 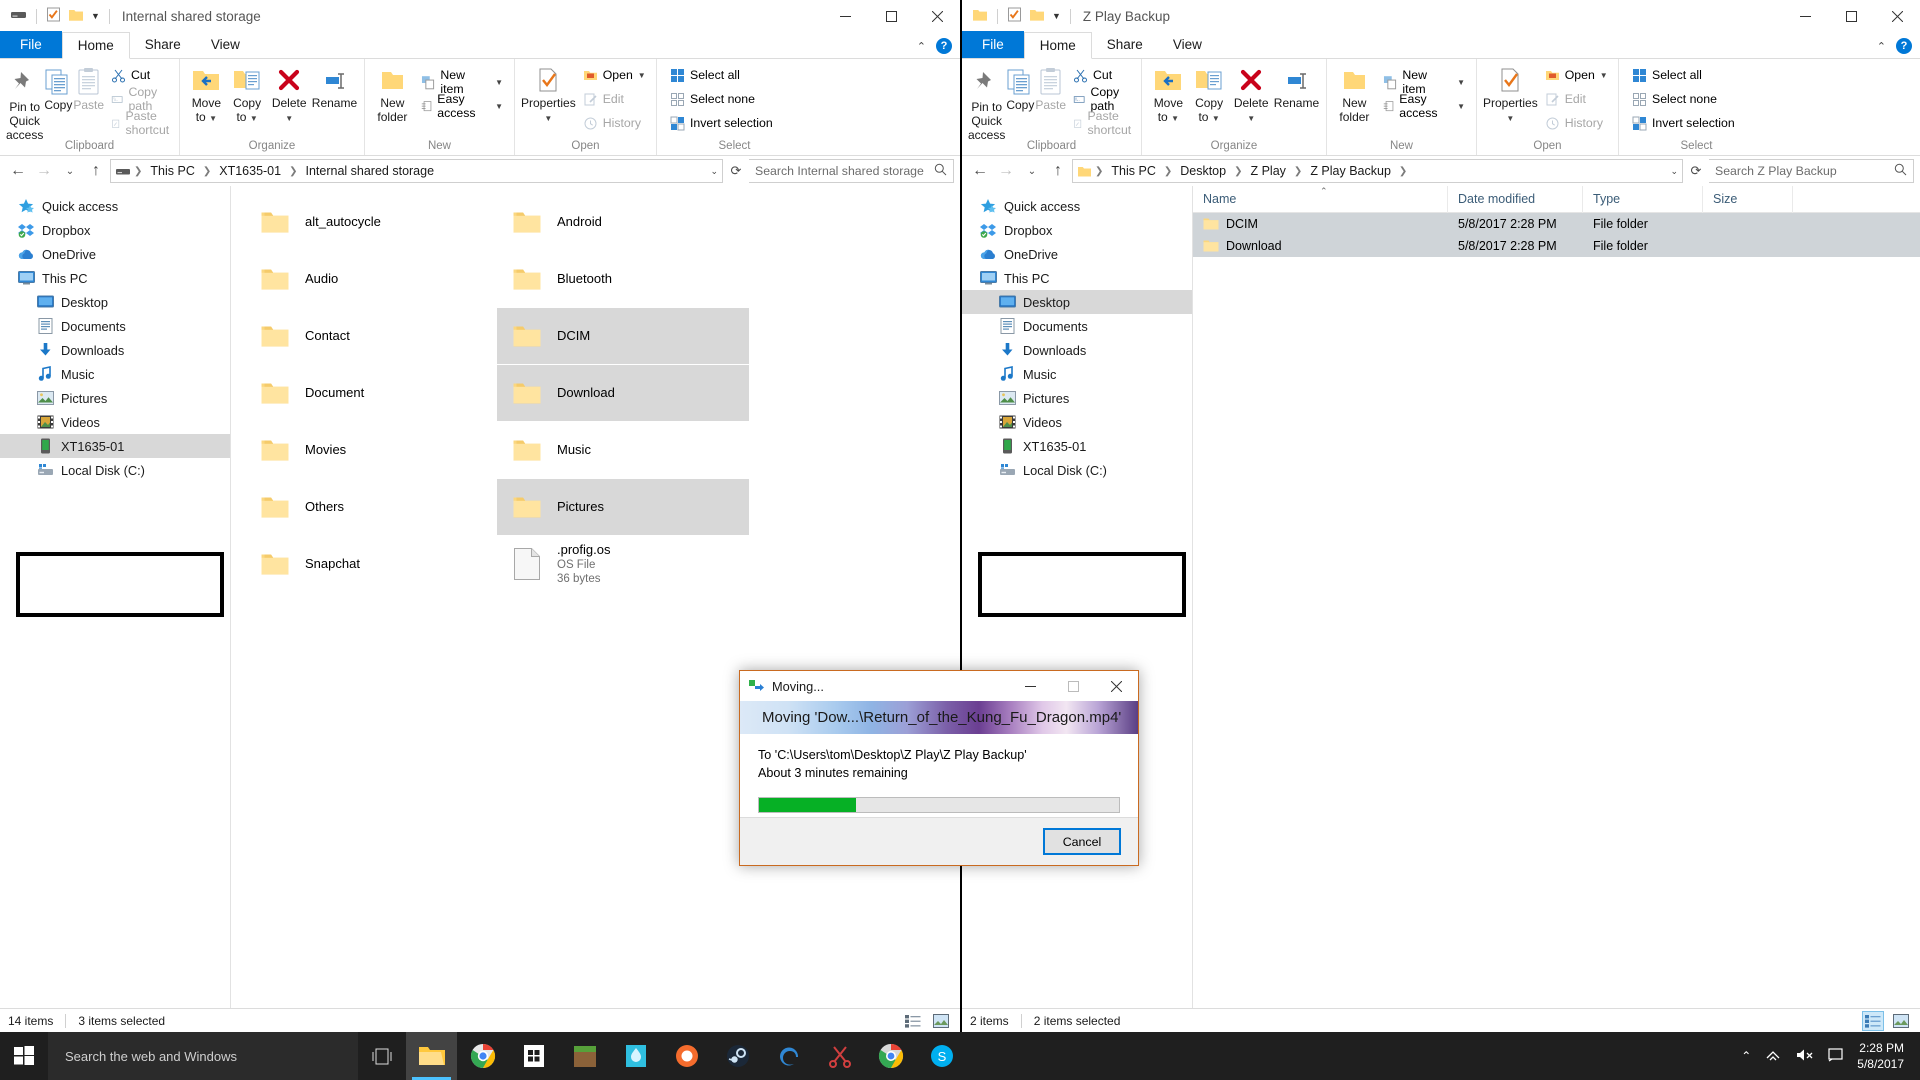 What do you see at coordinates (225, 44) in the screenshot?
I see `tab-view: View` at bounding box center [225, 44].